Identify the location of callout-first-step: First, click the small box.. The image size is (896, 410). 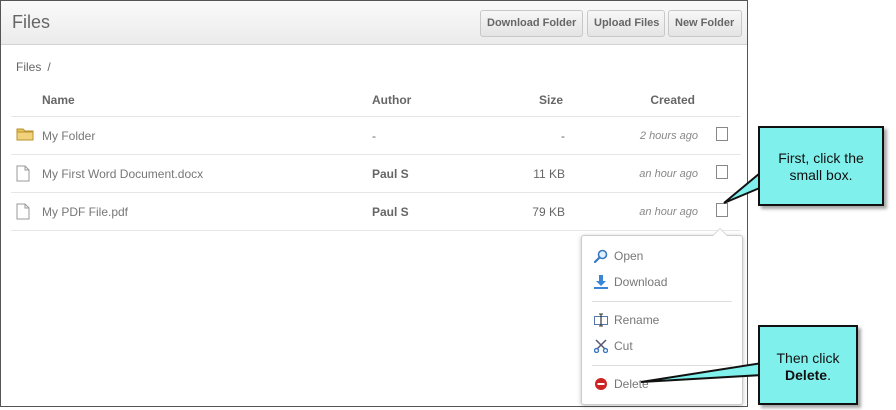
(821, 166).